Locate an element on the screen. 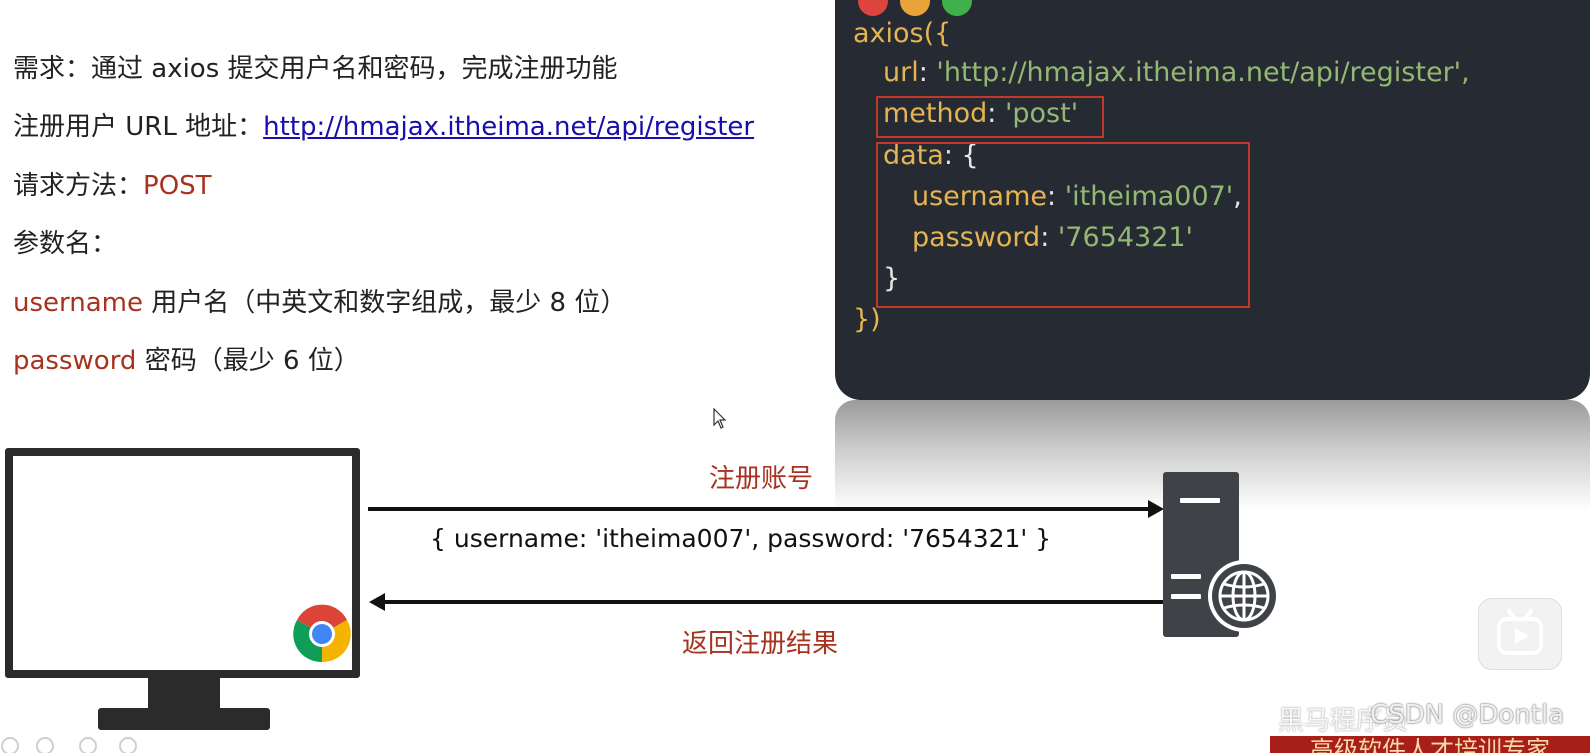 The width and height of the screenshot is (1590, 753). requirement-line: 需求：通过 axios 提交用户名和密码，完成注册功能 is located at coordinates (315, 69).